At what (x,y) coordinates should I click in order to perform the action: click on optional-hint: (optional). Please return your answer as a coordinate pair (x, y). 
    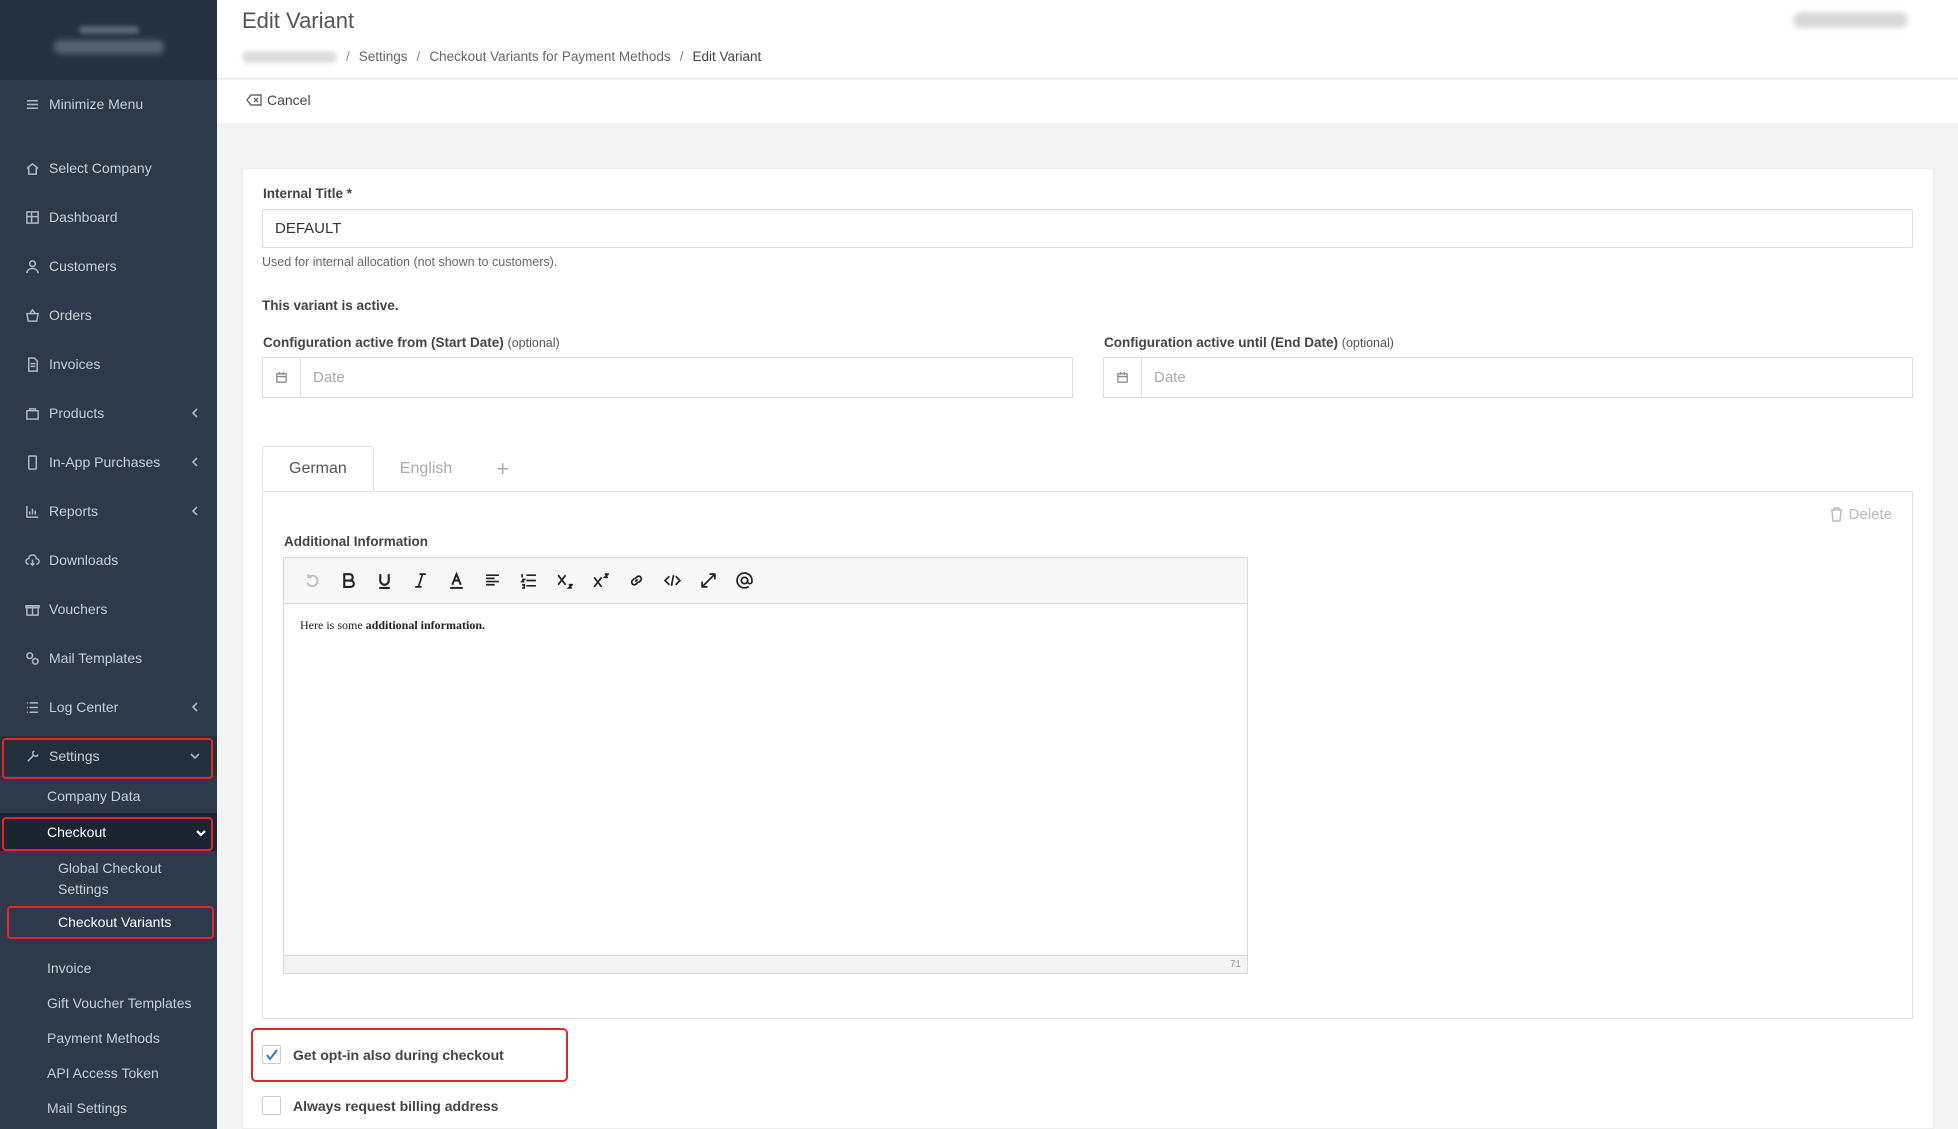
    Looking at the image, I should click on (1367, 343).